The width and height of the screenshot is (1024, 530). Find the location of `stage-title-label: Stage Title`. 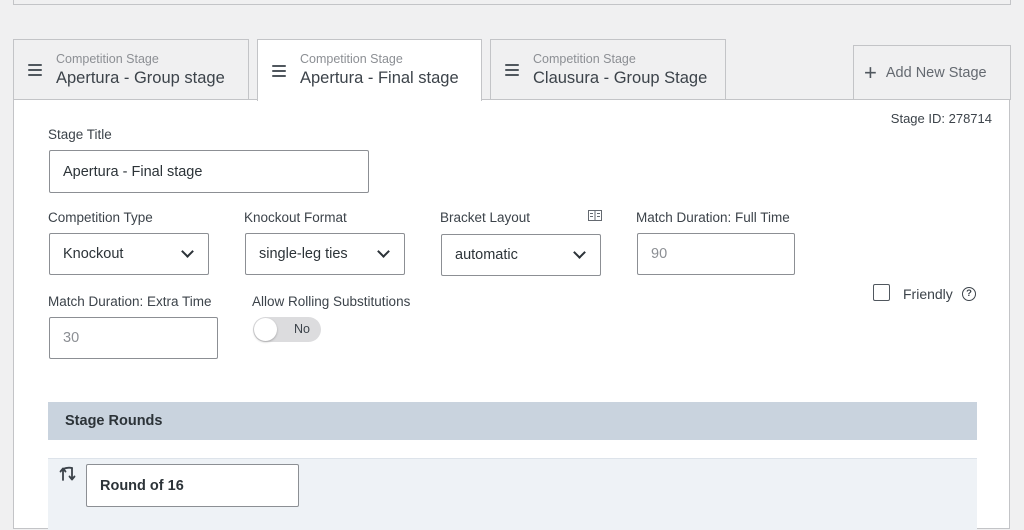

stage-title-label: Stage Title is located at coordinates (80, 134).